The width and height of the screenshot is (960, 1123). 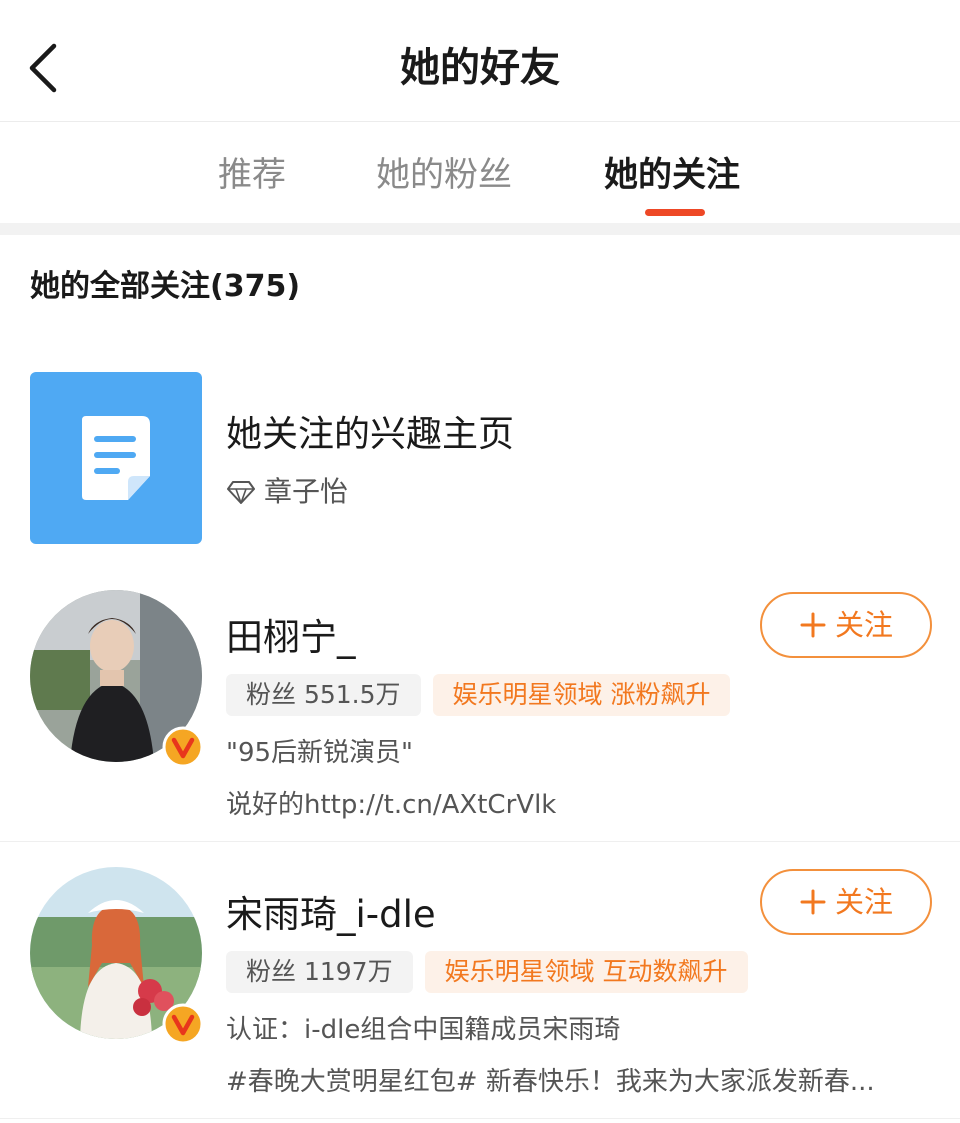 I want to click on tab-her-fans: 她的粉丝, so click(x=444, y=175).